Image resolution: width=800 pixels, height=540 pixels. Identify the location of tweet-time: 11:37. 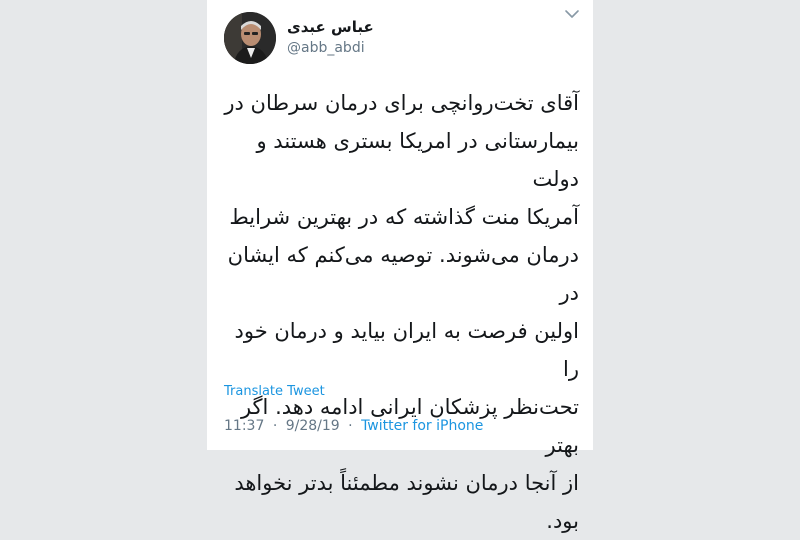
(244, 426).